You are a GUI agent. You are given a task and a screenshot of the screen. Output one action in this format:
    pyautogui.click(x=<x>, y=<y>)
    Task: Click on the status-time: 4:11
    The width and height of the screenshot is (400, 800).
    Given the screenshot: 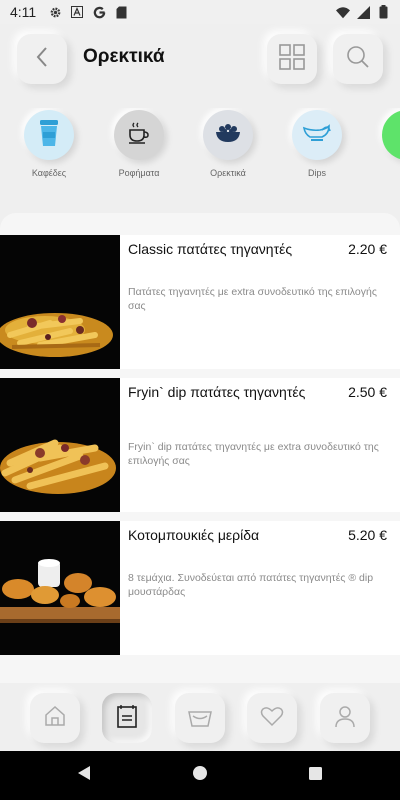 What is the action you would take?
    pyautogui.click(x=23, y=12)
    